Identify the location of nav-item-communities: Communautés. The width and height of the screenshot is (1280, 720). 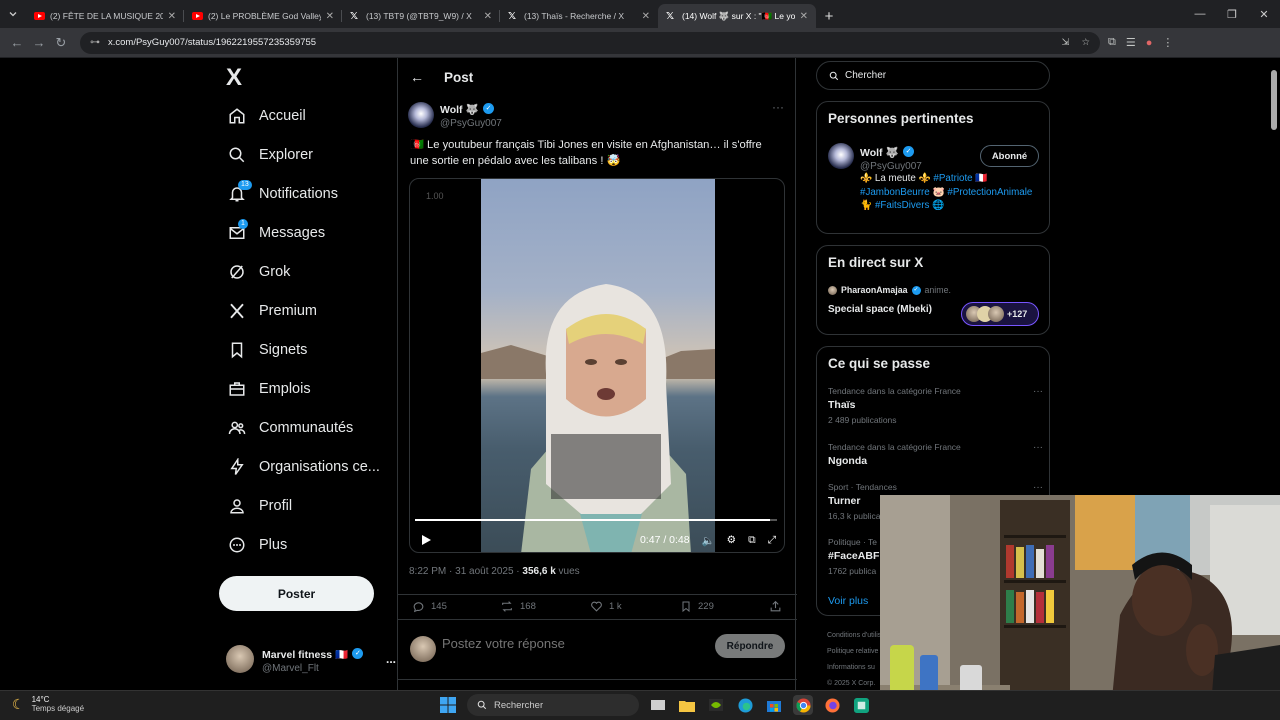
(285, 428).